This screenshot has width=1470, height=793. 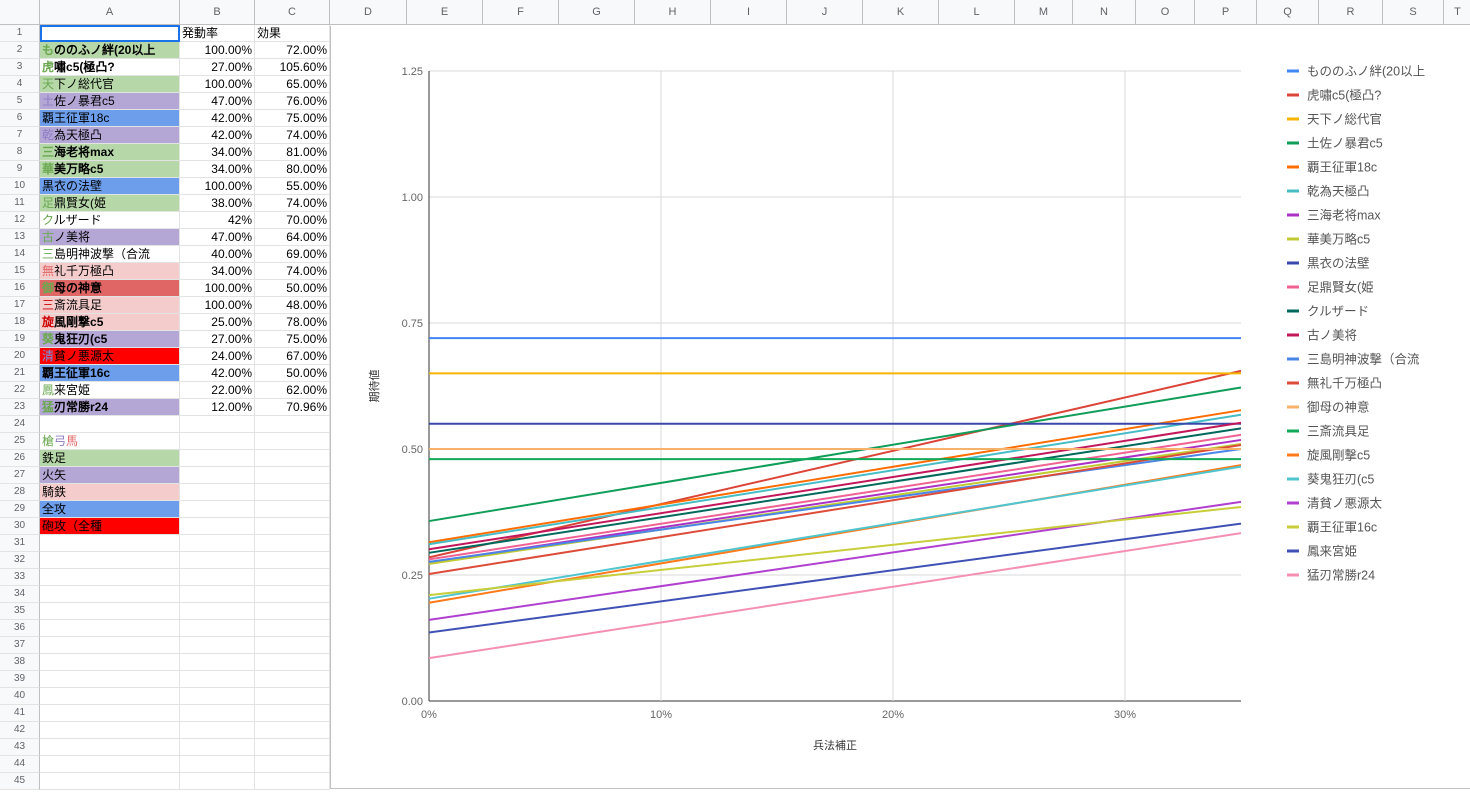 I want to click on row-header: 36, so click(x=20, y=628).